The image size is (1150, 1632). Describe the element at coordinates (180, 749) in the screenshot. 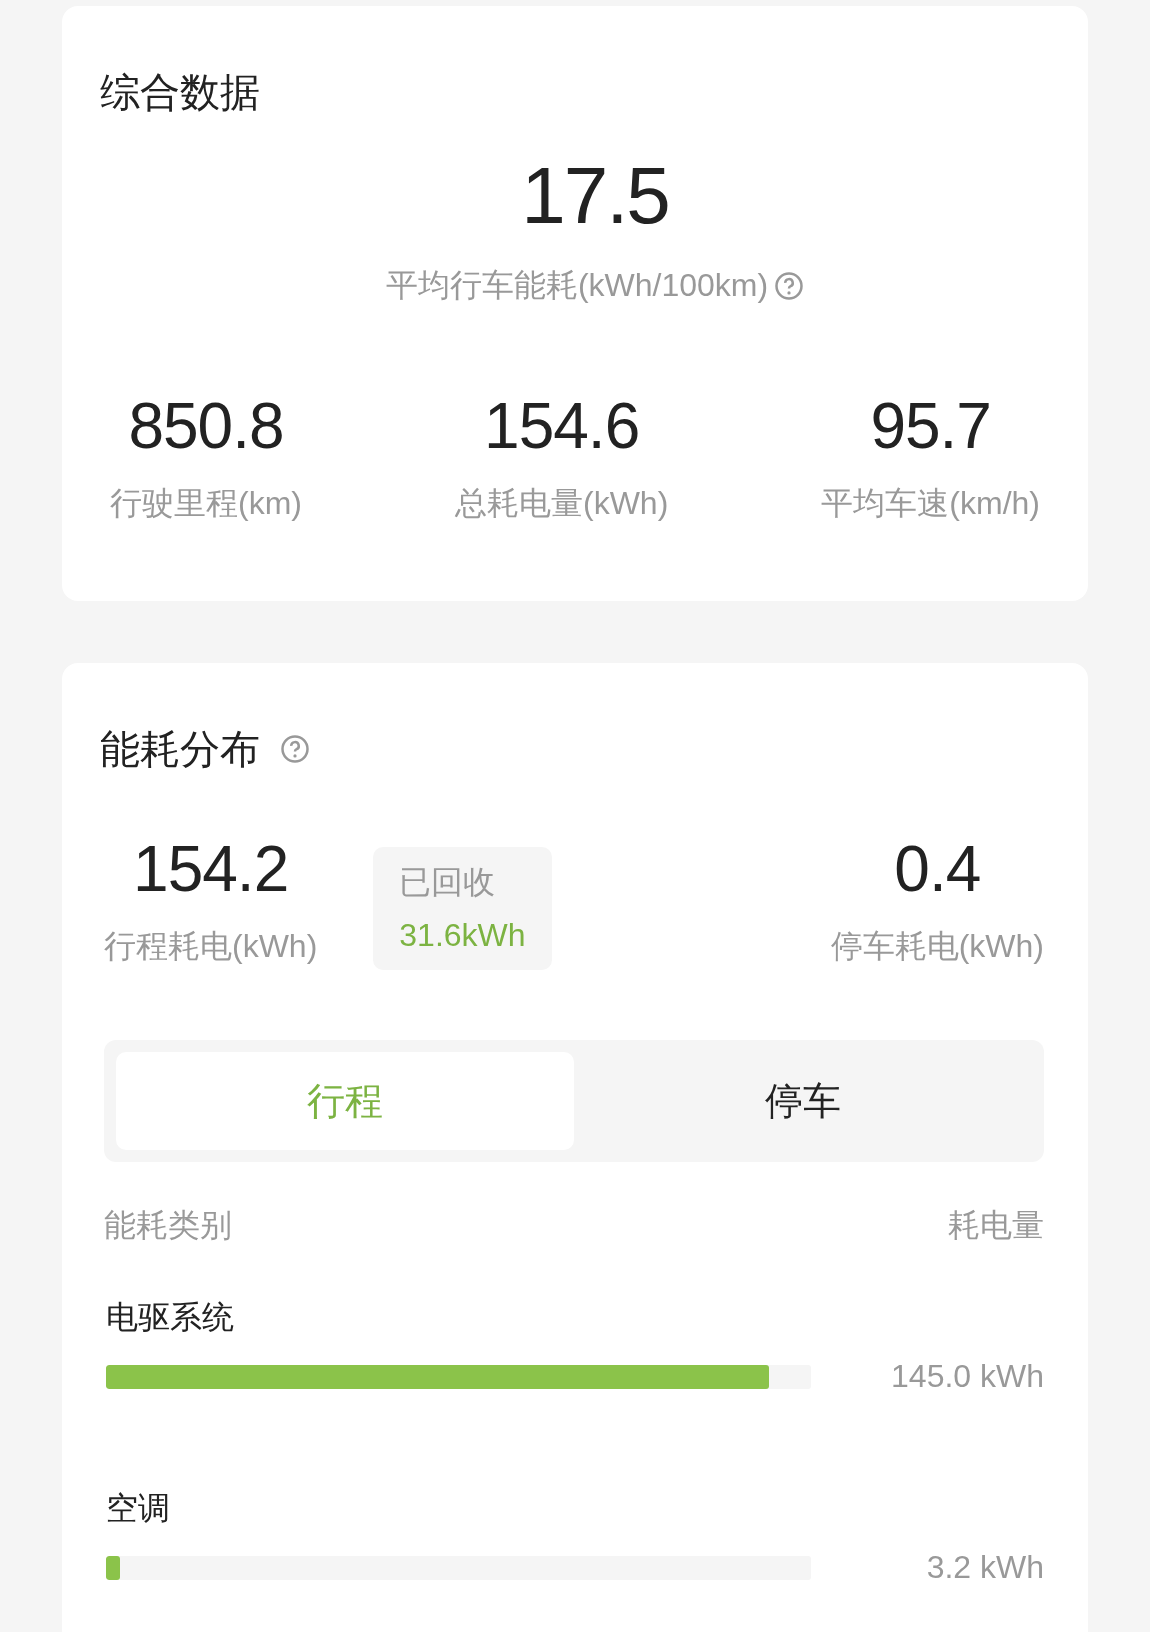

I see `section-title: 能耗分布` at that location.